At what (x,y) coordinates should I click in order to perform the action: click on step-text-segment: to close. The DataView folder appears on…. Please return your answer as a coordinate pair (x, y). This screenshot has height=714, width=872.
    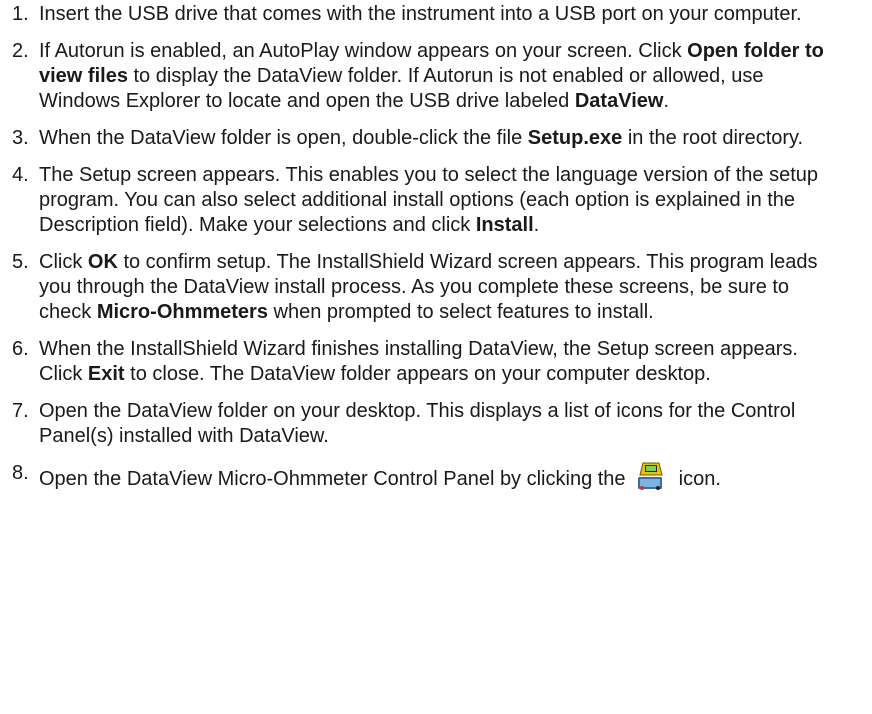
    Looking at the image, I should click on (417, 374).